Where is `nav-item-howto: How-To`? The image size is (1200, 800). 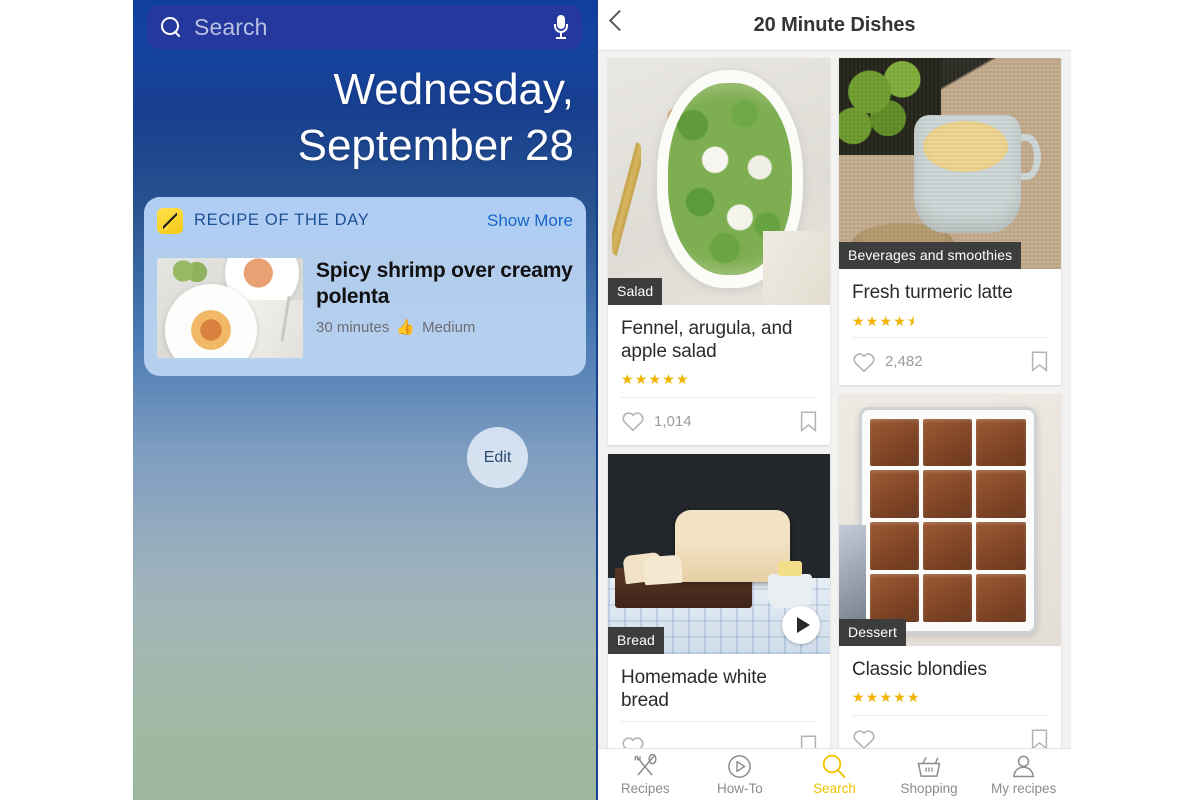
nav-item-howto: How-To is located at coordinates (740, 774).